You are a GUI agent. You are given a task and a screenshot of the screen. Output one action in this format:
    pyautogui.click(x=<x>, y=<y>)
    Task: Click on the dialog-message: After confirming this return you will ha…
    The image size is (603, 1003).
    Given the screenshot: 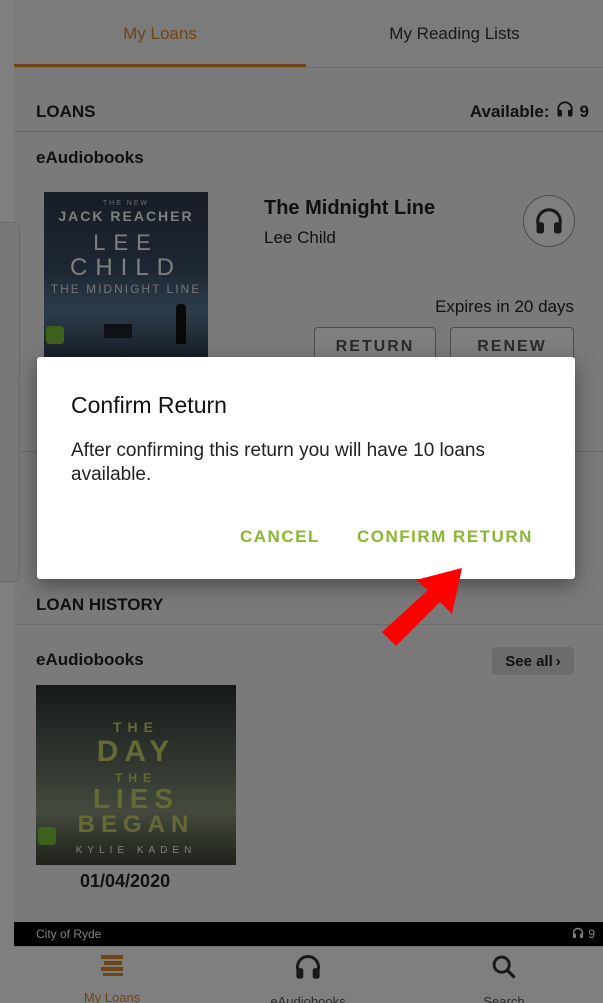 What is the action you would take?
    pyautogui.click(x=278, y=462)
    